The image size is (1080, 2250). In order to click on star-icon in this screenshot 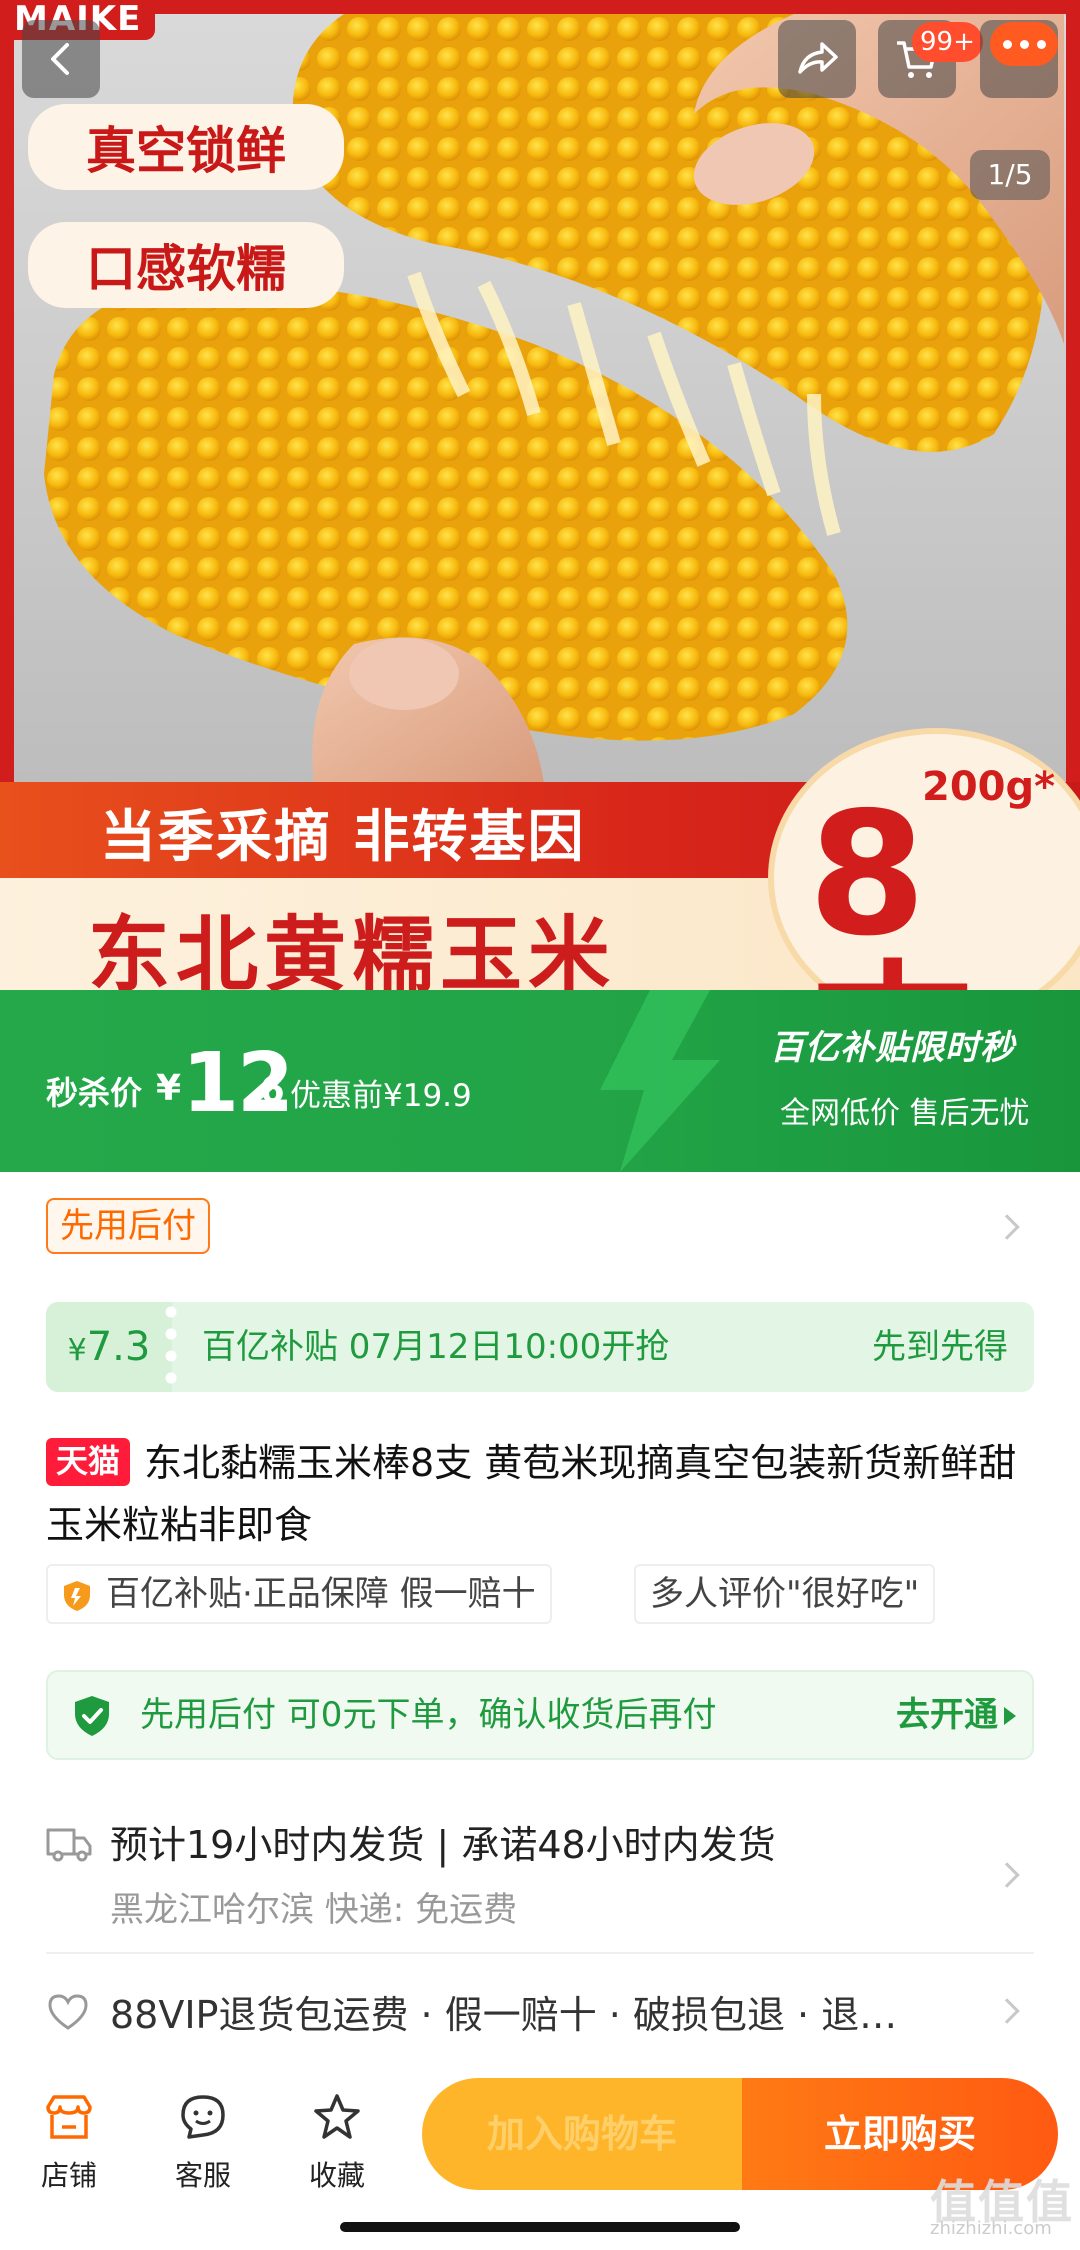, I will do `click(337, 2116)`.